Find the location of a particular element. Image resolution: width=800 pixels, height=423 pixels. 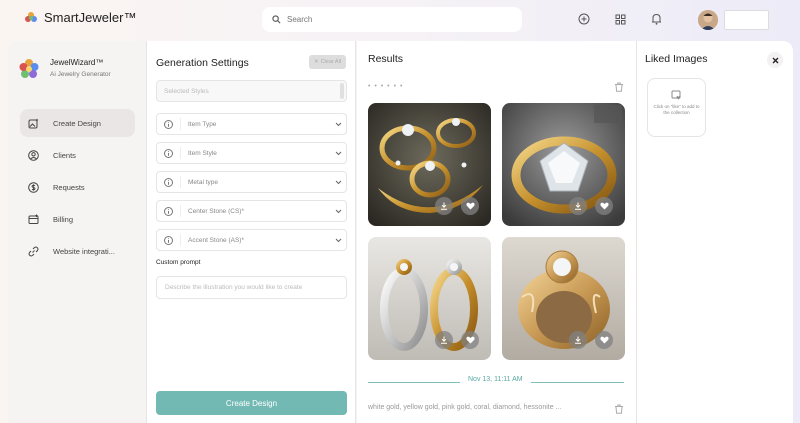

item-style-label: Item Style is located at coordinates (202, 153).